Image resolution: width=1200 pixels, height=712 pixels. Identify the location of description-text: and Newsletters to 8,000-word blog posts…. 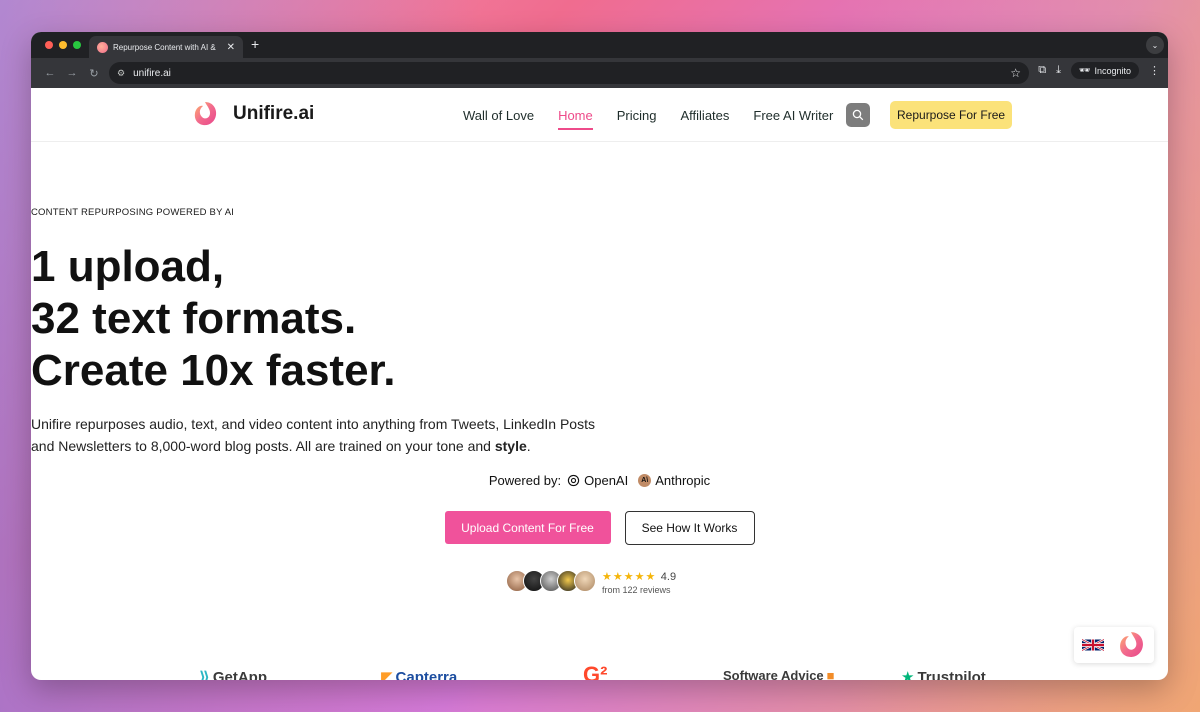
(261, 446).